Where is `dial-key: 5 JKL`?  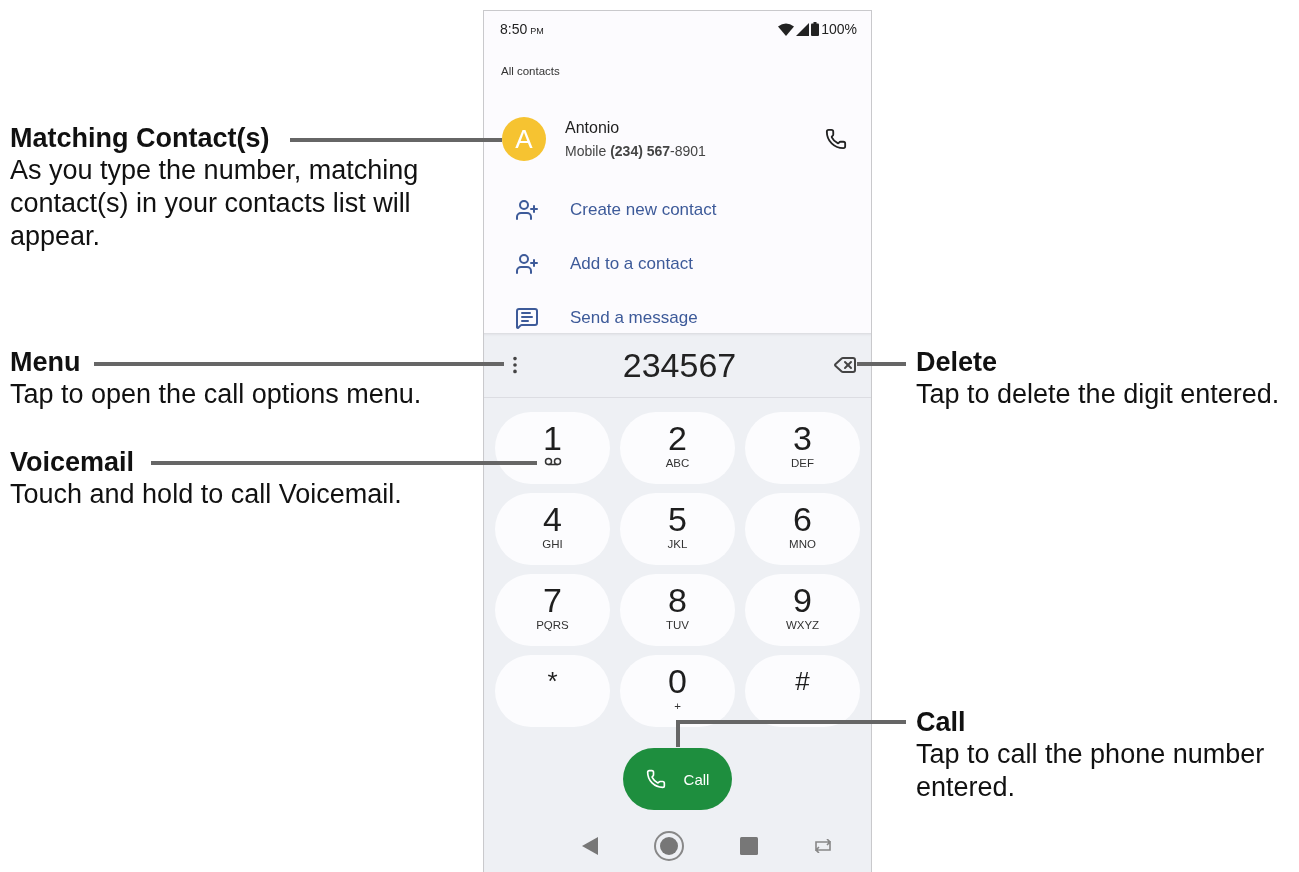 dial-key: 5 JKL is located at coordinates (677, 529).